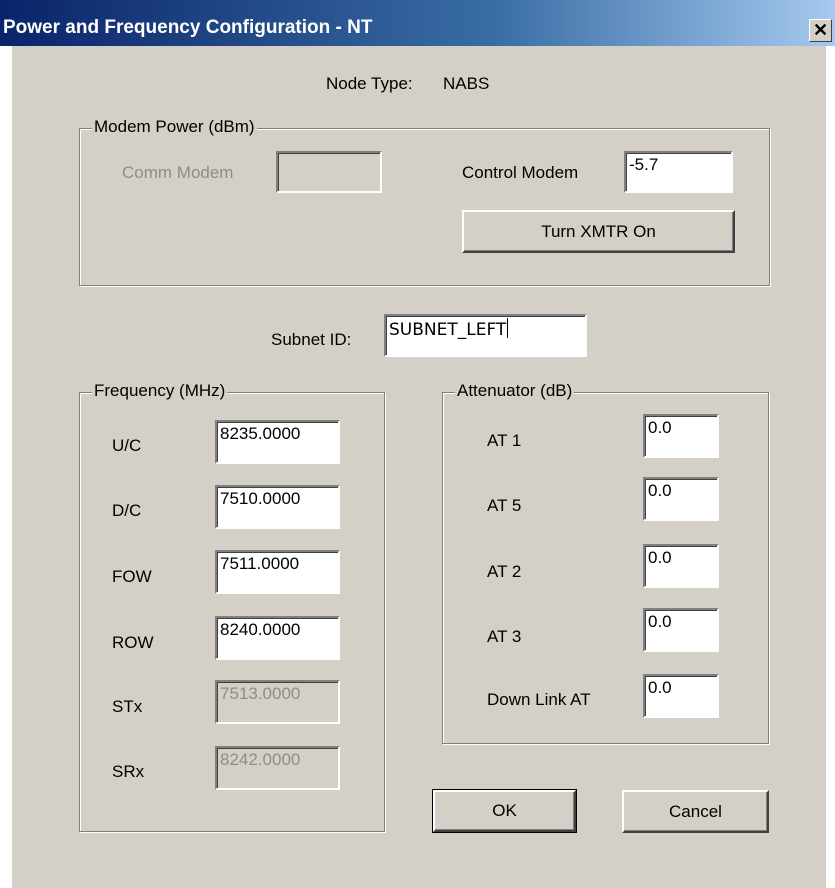 The height and width of the screenshot is (888, 835). What do you see at coordinates (127, 510) in the screenshot?
I see `freq-label-dc: D/C` at bounding box center [127, 510].